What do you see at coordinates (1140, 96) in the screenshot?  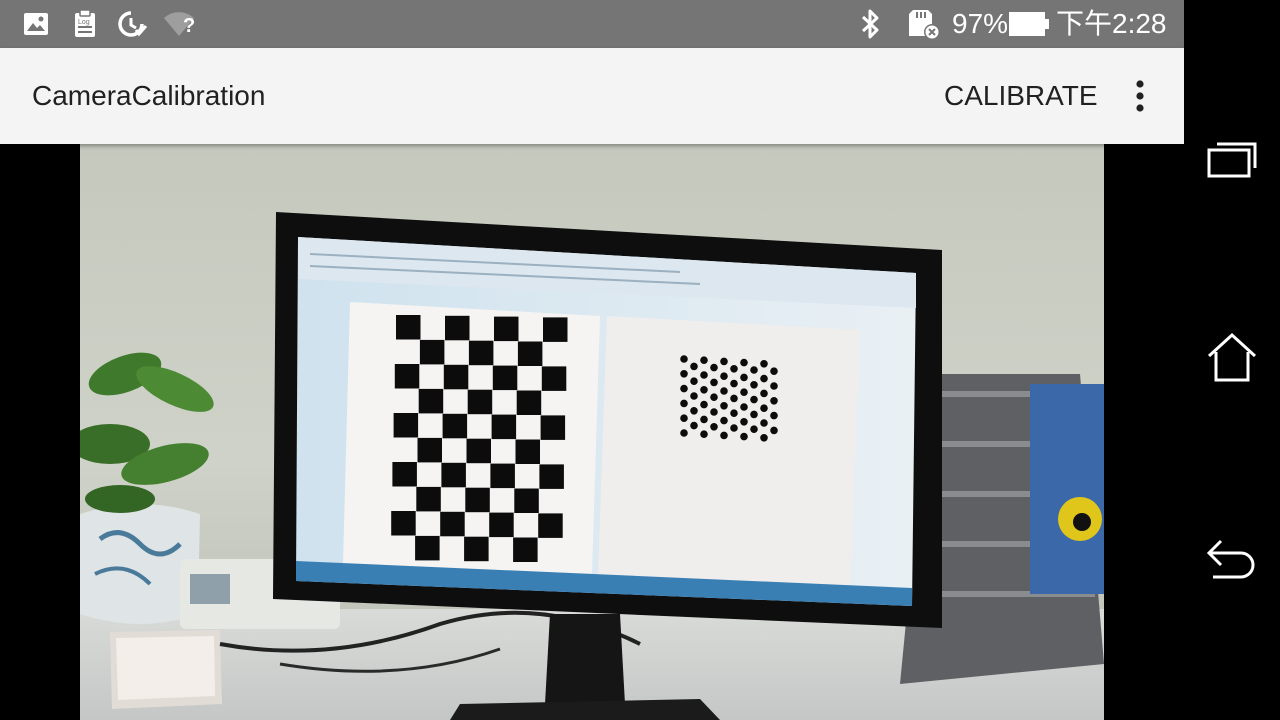 I see `more-vert-icon` at bounding box center [1140, 96].